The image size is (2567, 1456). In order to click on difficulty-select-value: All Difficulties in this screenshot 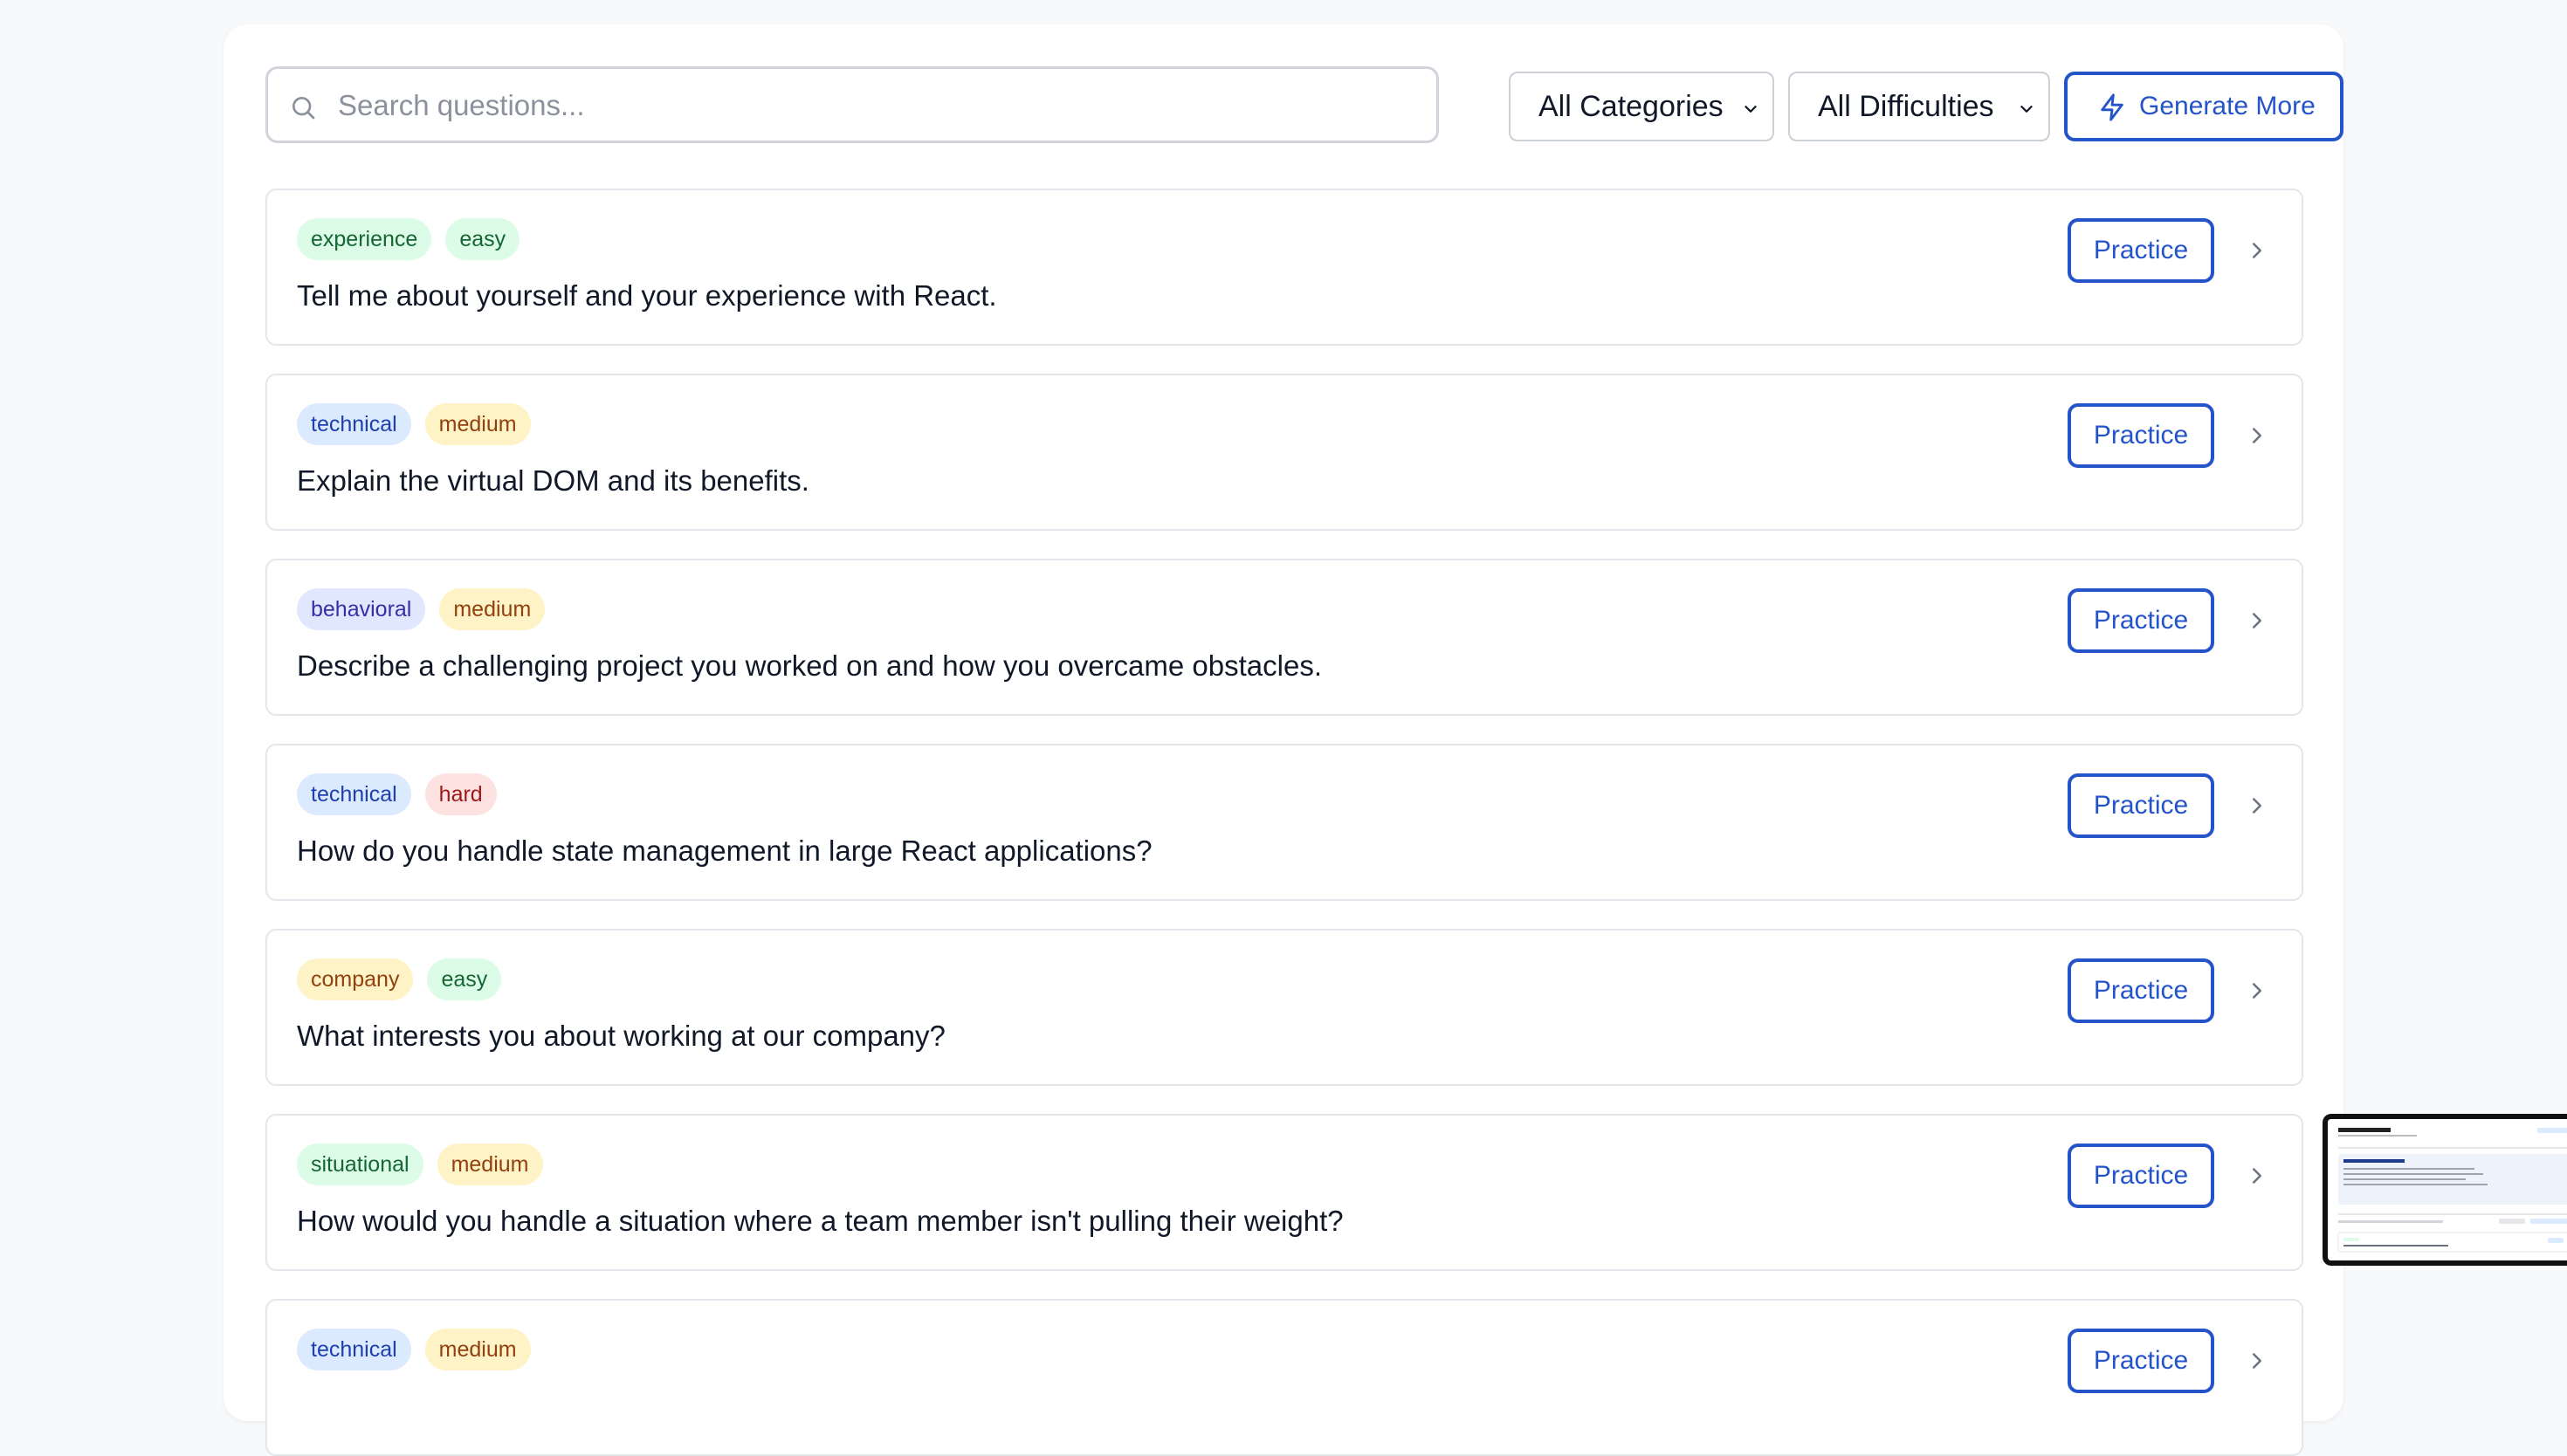, I will do `click(1906, 106)`.